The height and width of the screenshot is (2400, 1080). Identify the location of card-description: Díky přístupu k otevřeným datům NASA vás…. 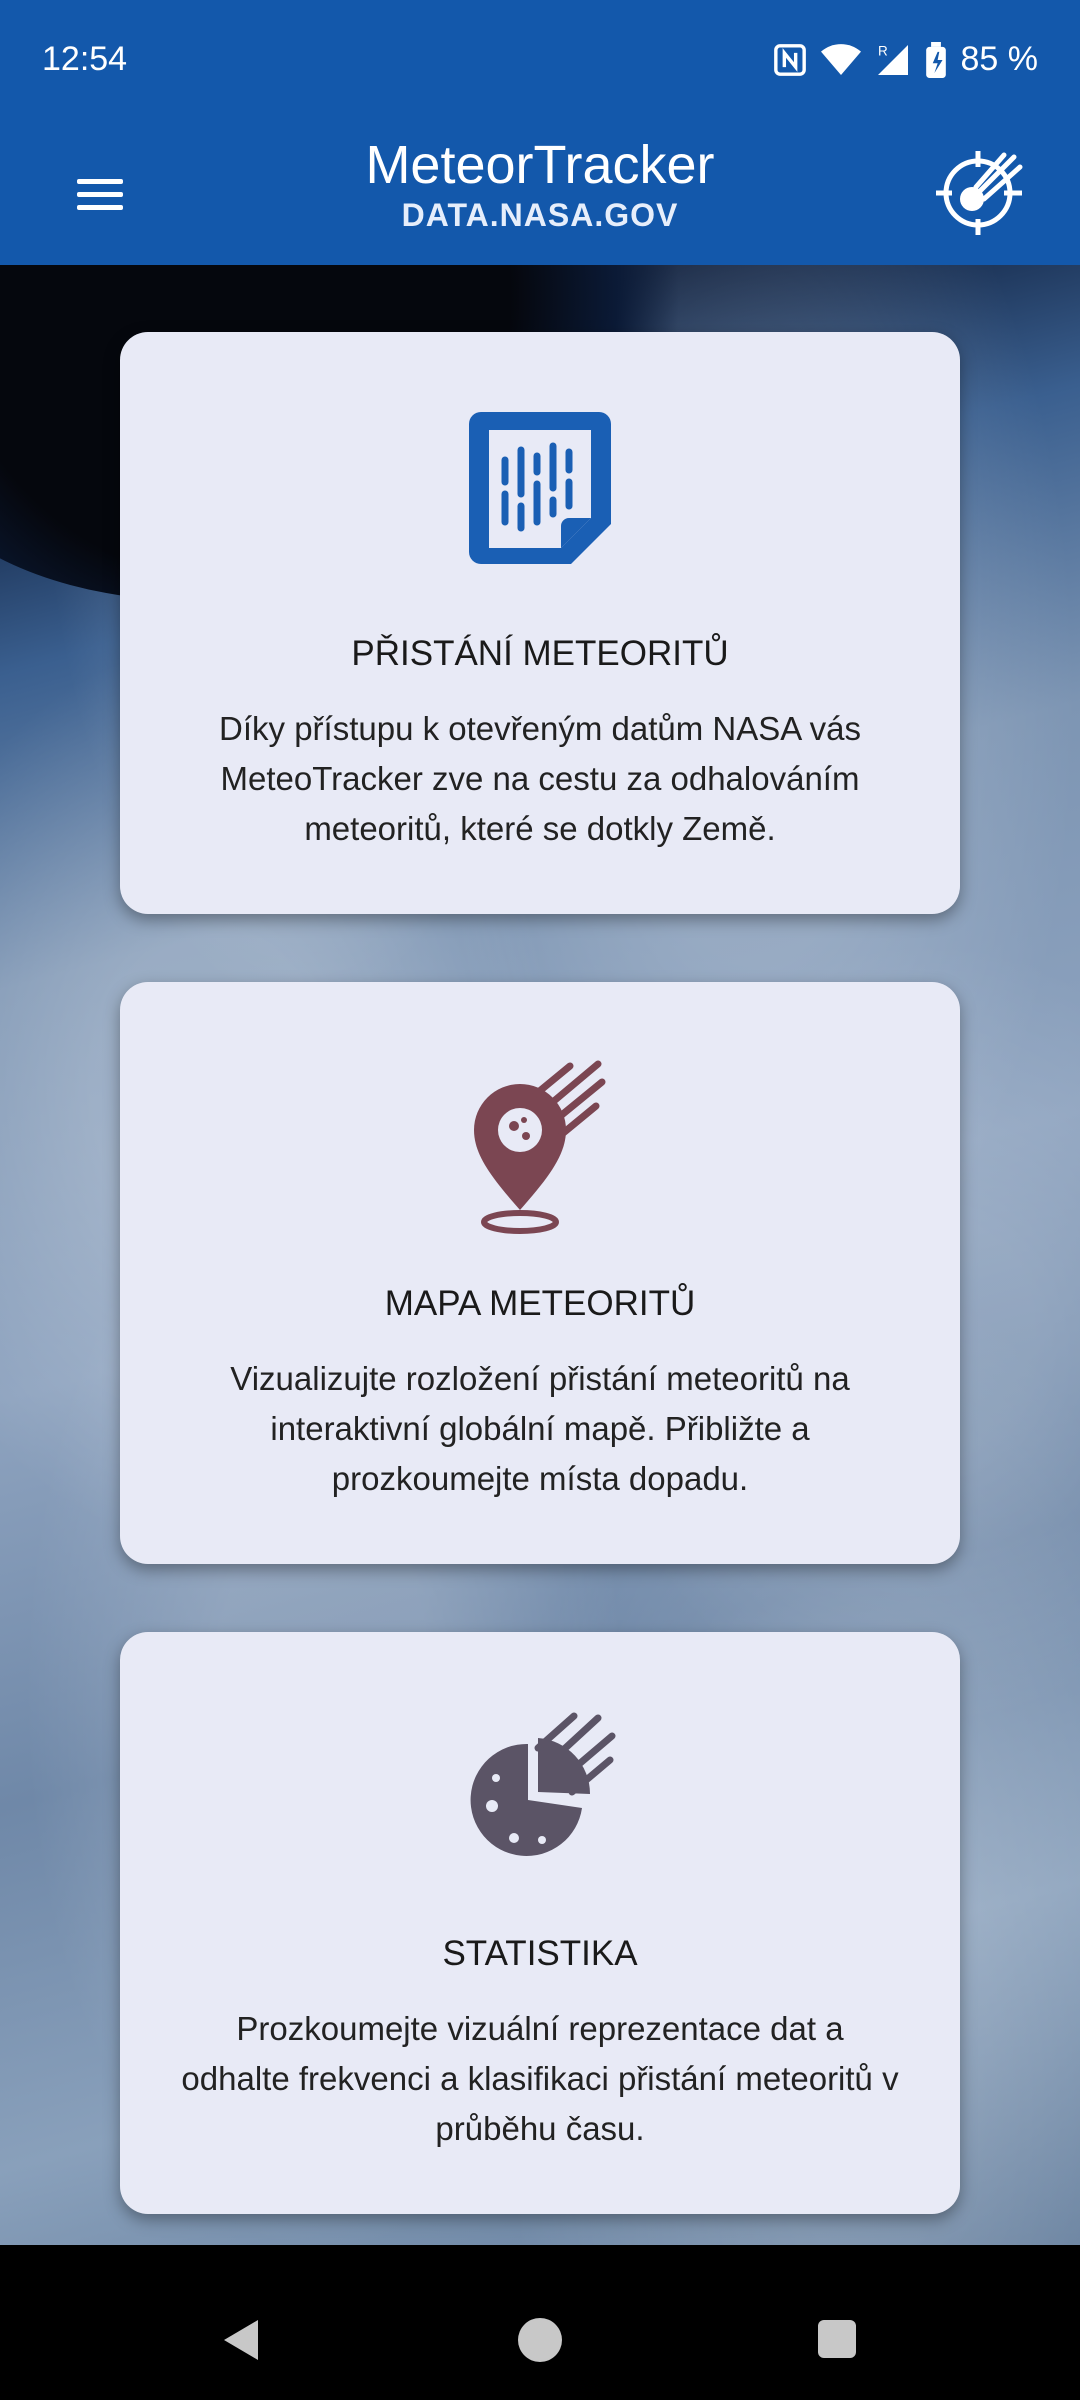
(540, 778).